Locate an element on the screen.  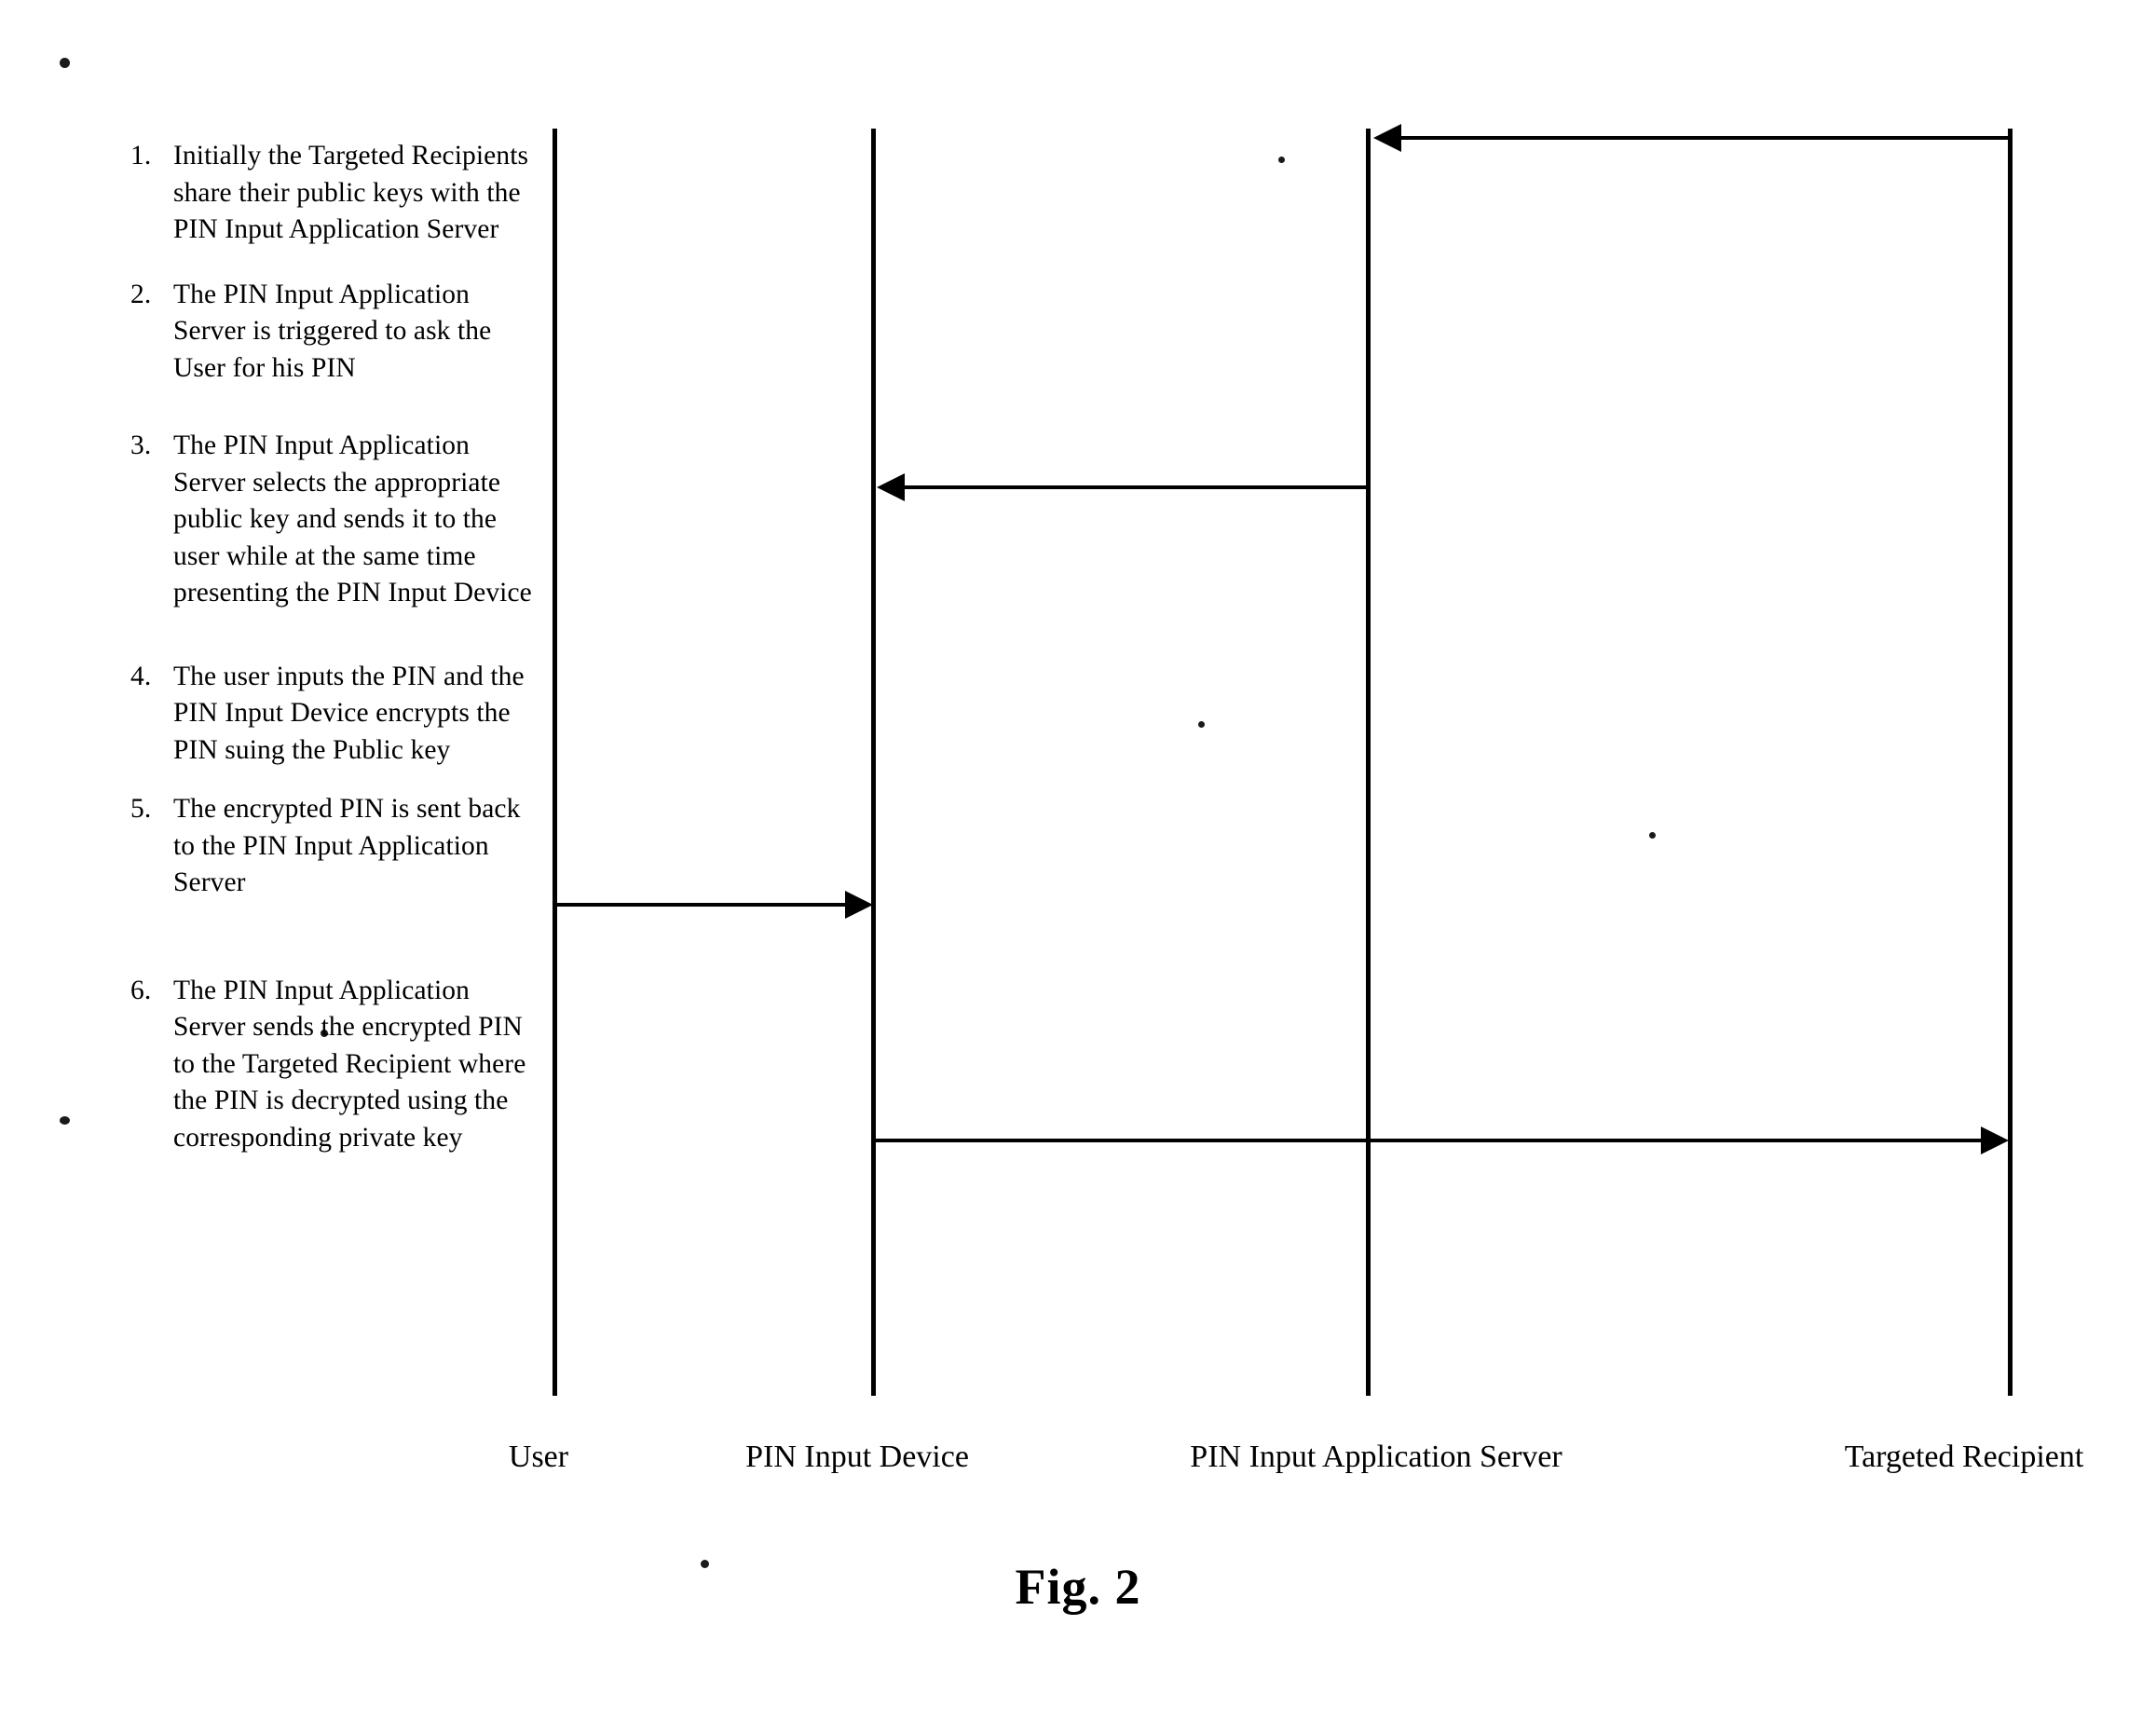
lifeline-user is located at coordinates (555, 762).